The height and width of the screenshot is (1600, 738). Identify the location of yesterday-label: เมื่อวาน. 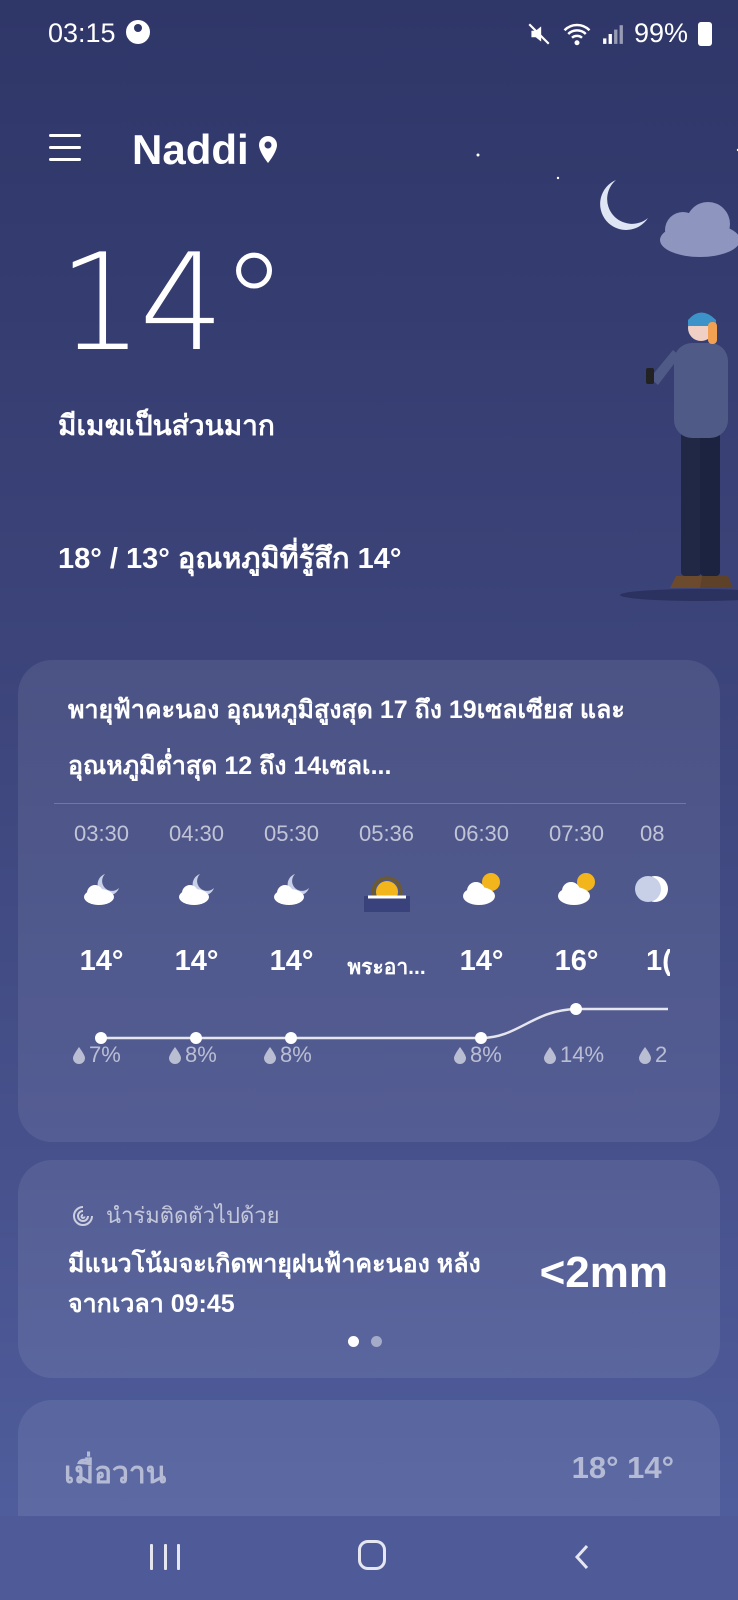
(115, 1473).